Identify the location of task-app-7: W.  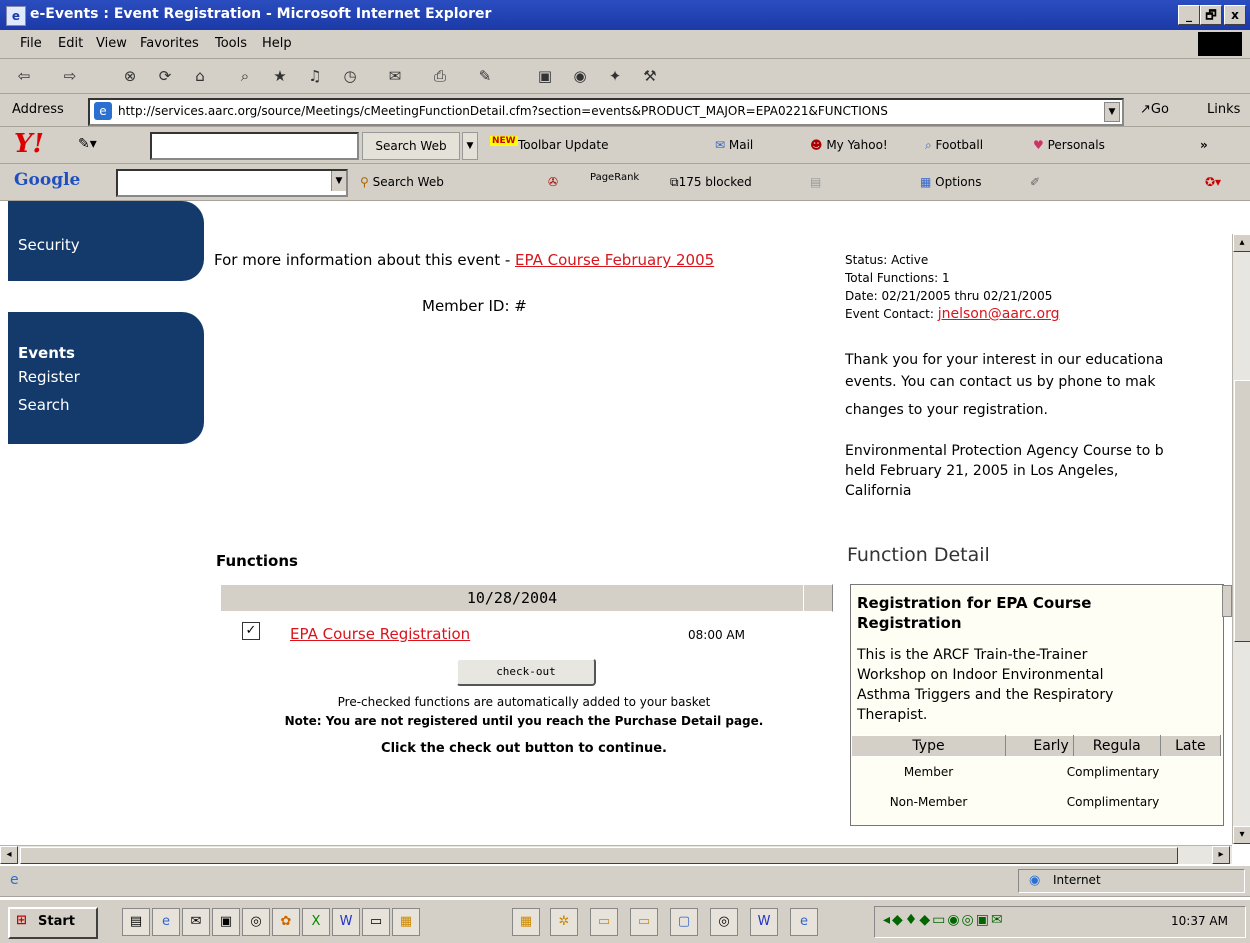
(764, 922).